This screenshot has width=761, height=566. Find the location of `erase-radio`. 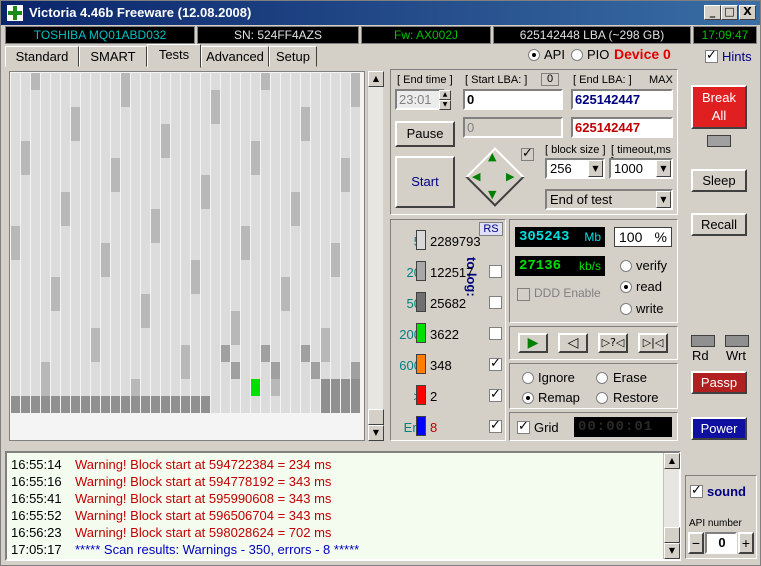

erase-radio is located at coordinates (602, 378).